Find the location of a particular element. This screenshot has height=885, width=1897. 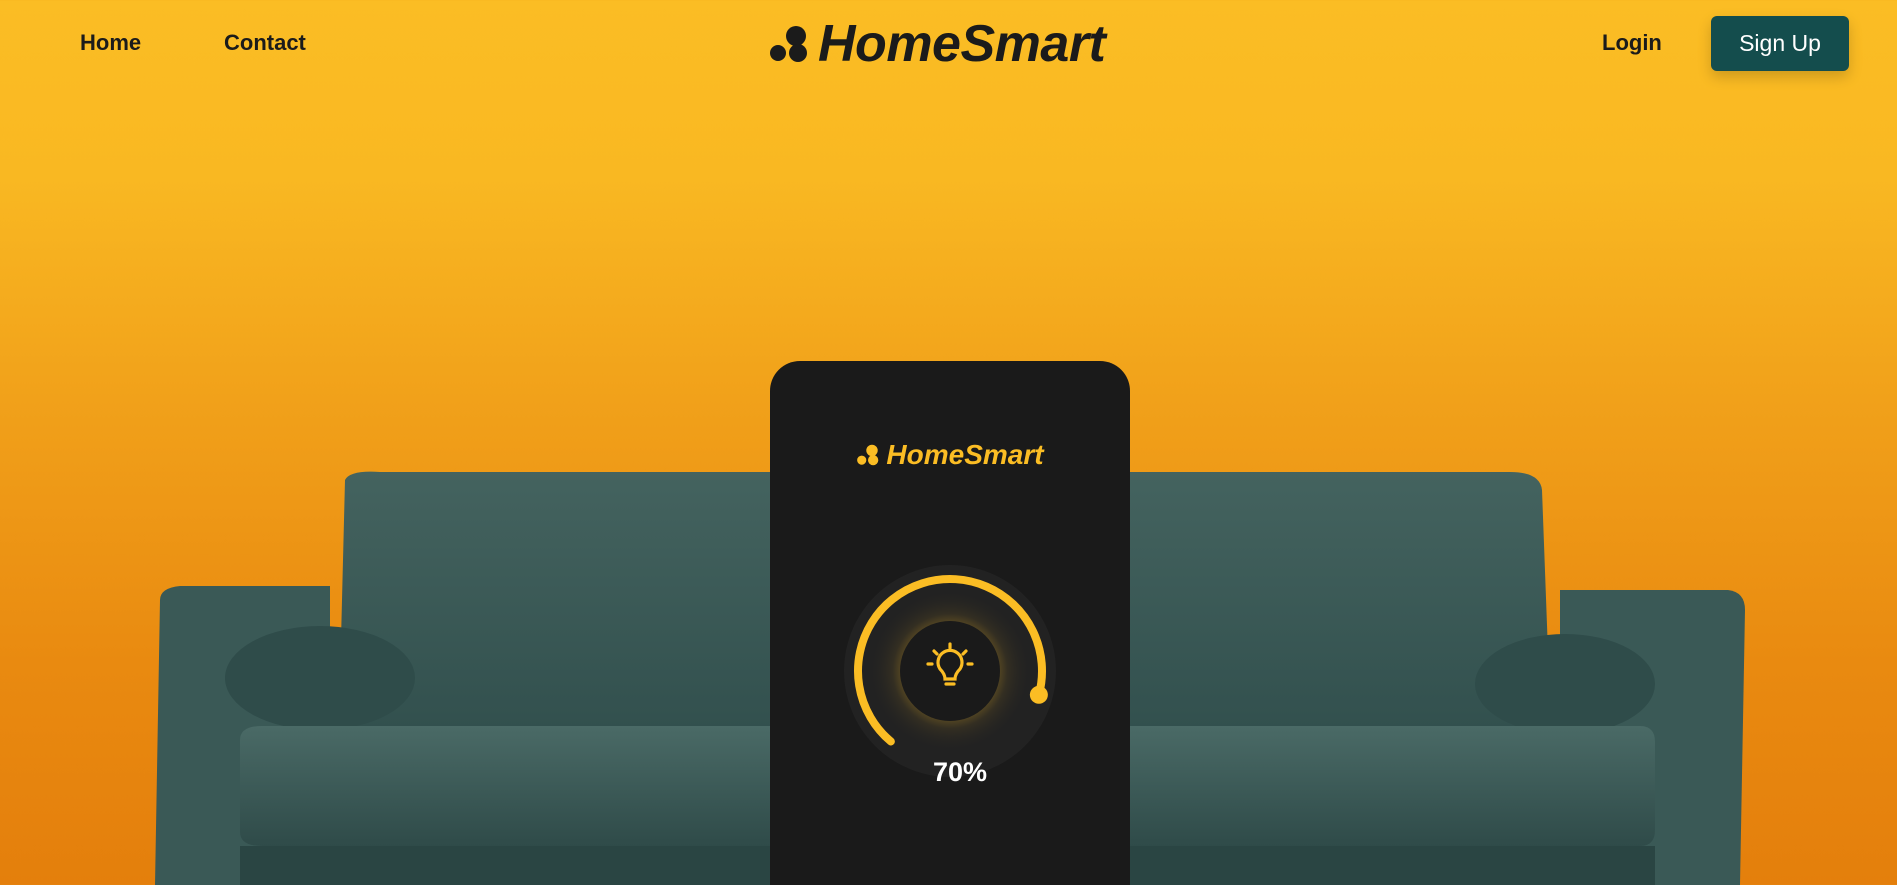

brand-logo: HomeSmart is located at coordinates (937, 44).